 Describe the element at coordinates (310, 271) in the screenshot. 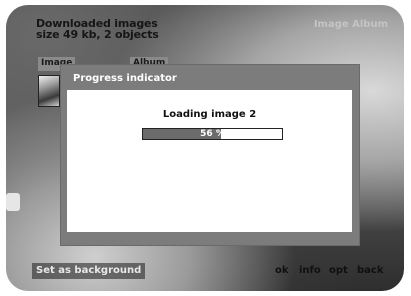

I see `info-button: info` at that location.